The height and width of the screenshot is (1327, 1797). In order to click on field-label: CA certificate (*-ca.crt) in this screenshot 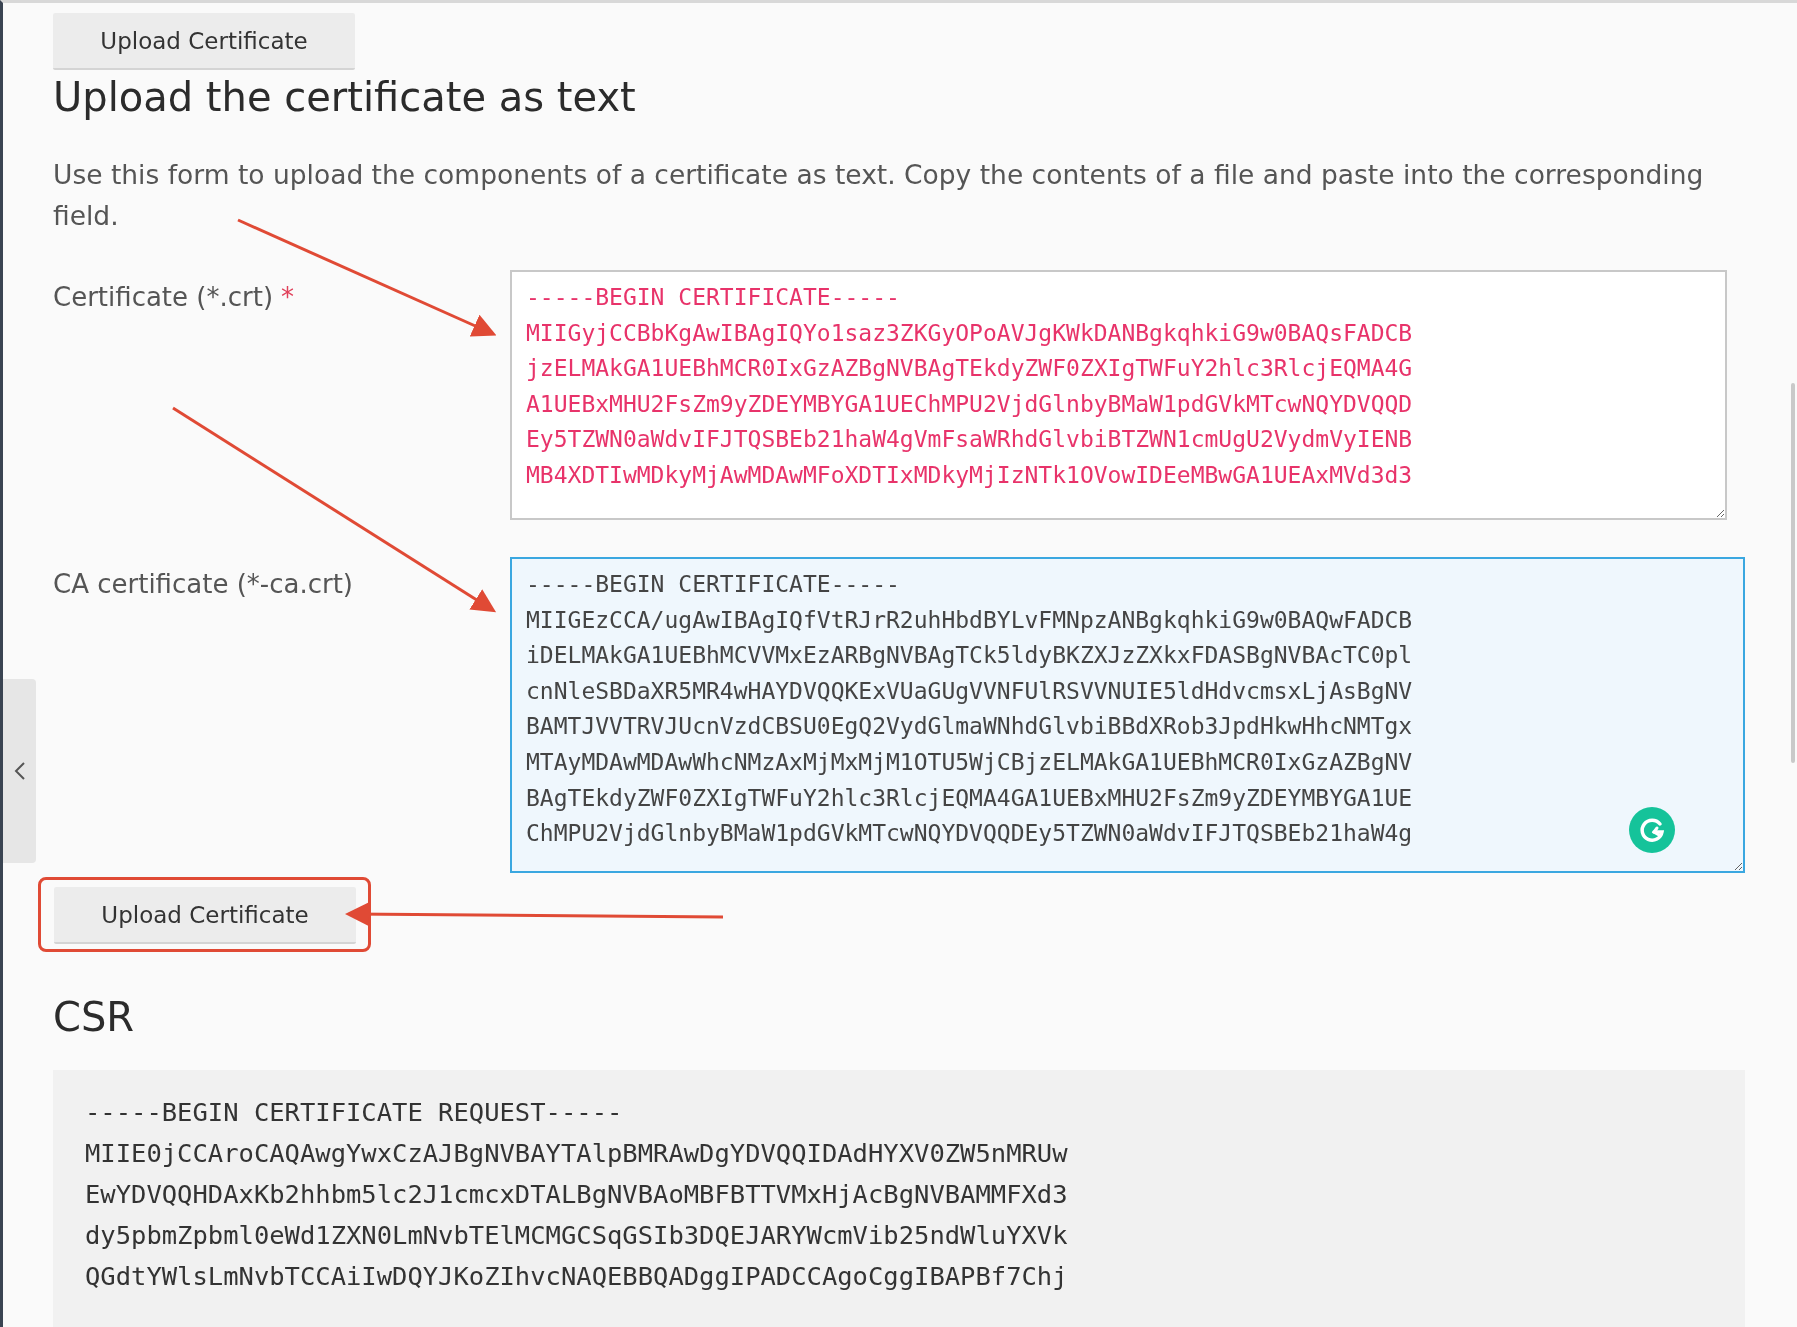, I will do `click(203, 584)`.